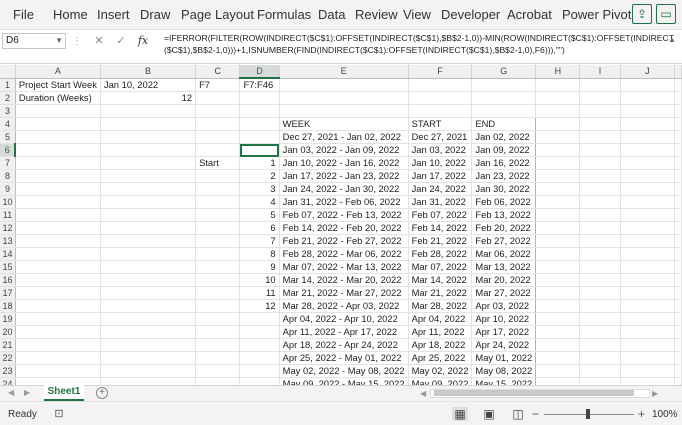  What do you see at coordinates (259, 150) in the screenshot?
I see `cell-d6` at bounding box center [259, 150].